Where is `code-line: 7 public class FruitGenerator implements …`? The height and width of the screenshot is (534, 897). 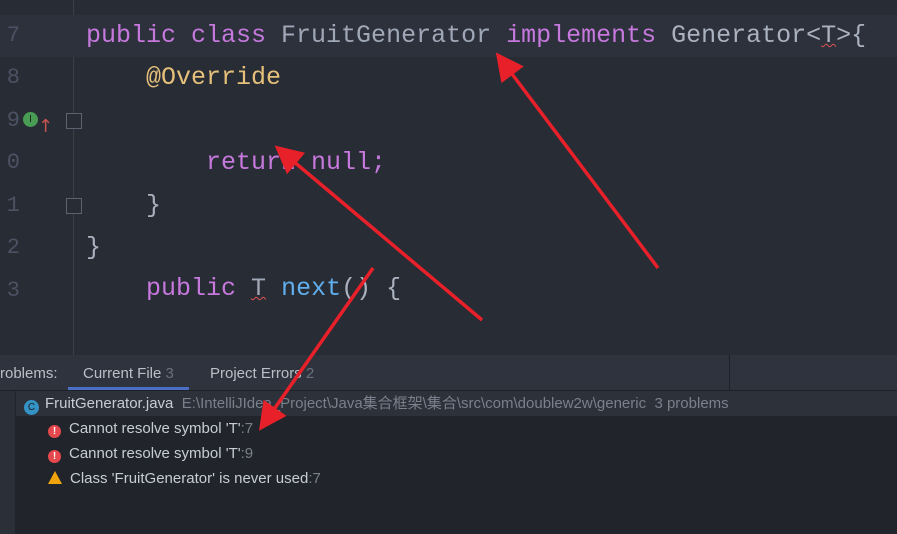 code-line: 7 public class FruitGenerator implements … is located at coordinates (448, 36).